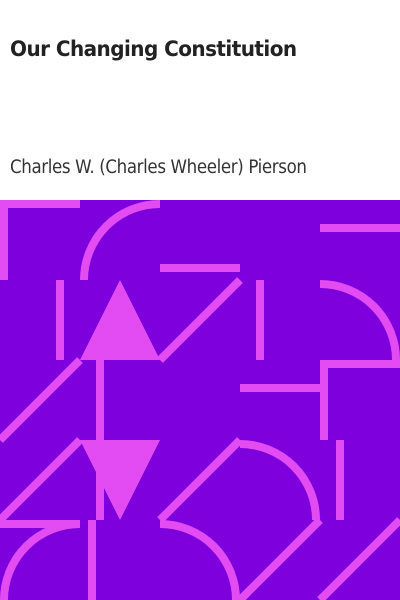 This screenshot has height=600, width=400. Describe the element at coordinates (153, 49) in the screenshot. I see `book-title: Our Changing Constitution` at that location.